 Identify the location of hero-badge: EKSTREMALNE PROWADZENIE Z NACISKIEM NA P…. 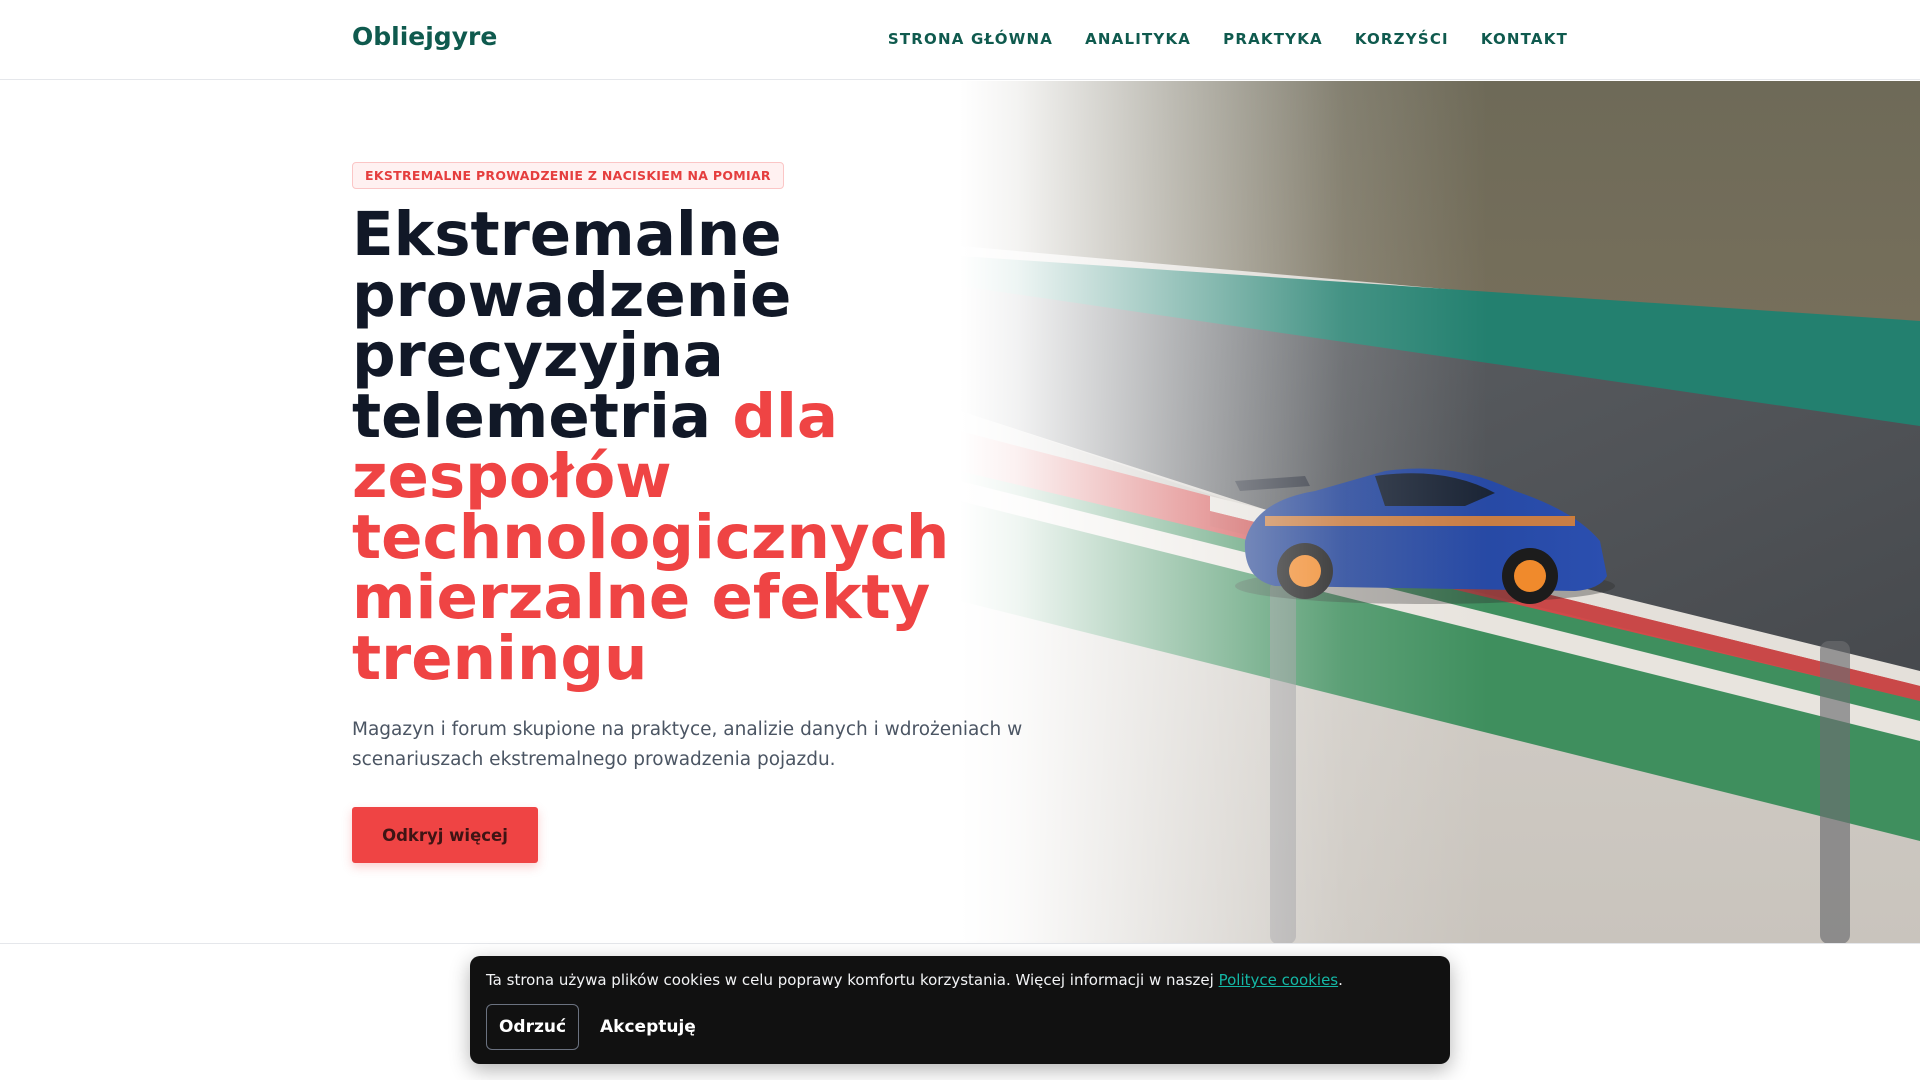
(568, 175).